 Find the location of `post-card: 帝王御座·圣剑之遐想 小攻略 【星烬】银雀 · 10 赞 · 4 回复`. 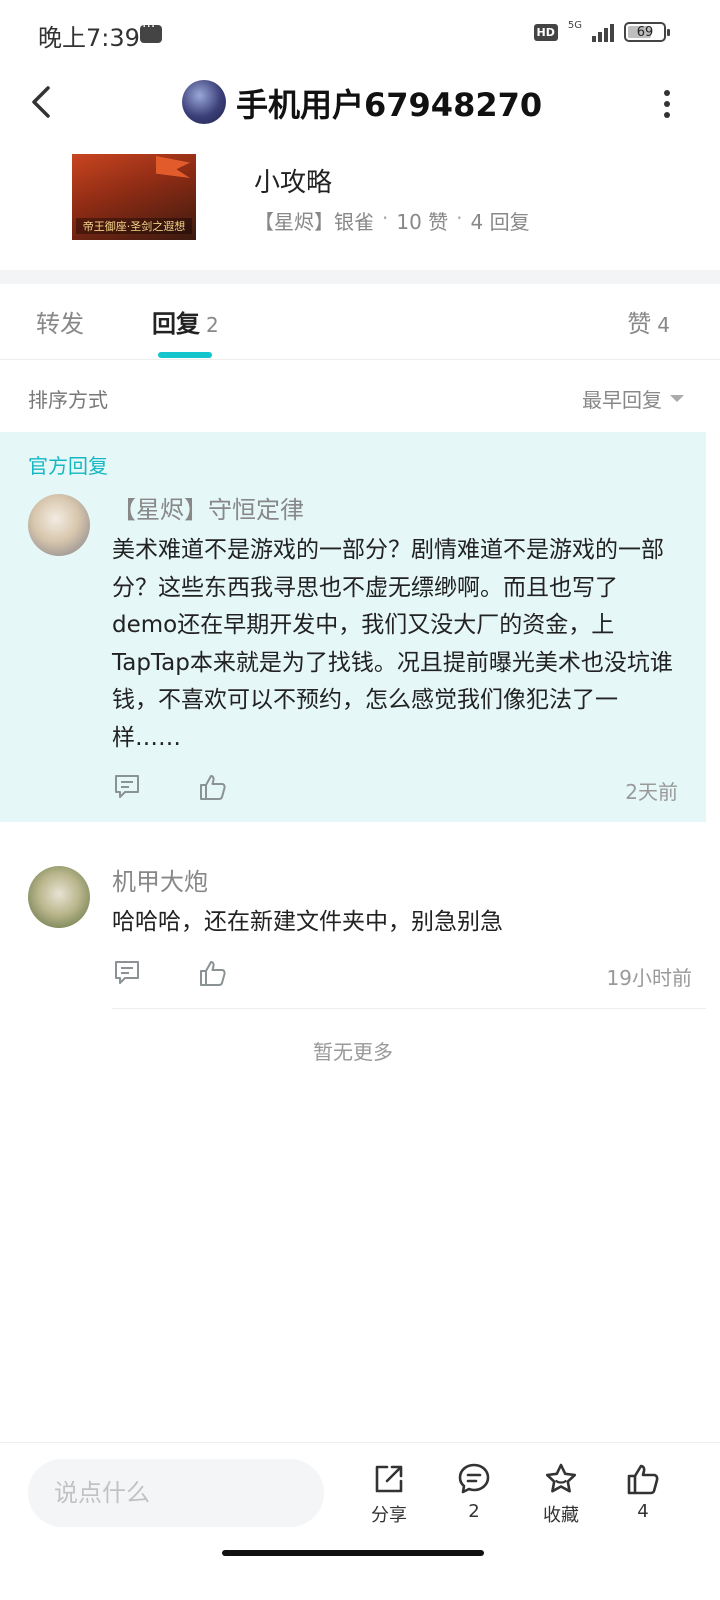

post-card: 帝王御座·圣剑之遐想 小攻略 【星烬】银雀 · 10 赞 · 4 回复 is located at coordinates (360, 208).